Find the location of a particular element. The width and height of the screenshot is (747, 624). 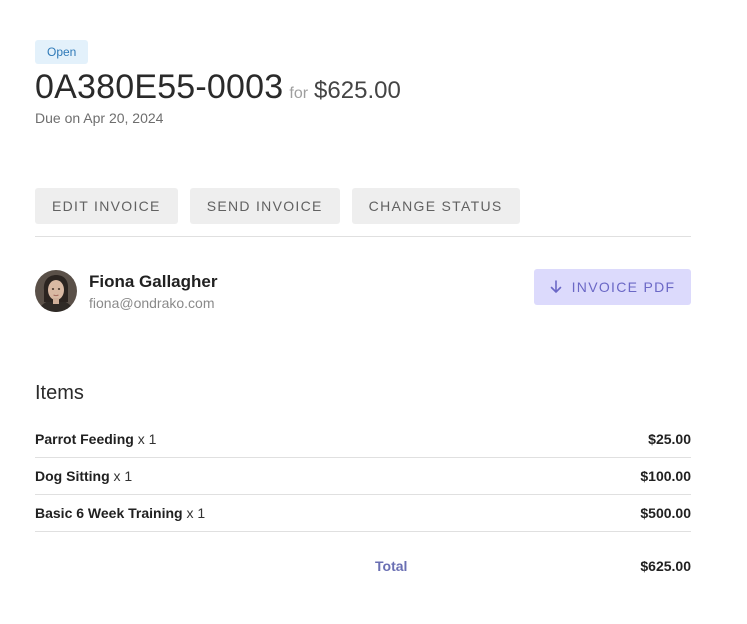

avatar is located at coordinates (56, 291).